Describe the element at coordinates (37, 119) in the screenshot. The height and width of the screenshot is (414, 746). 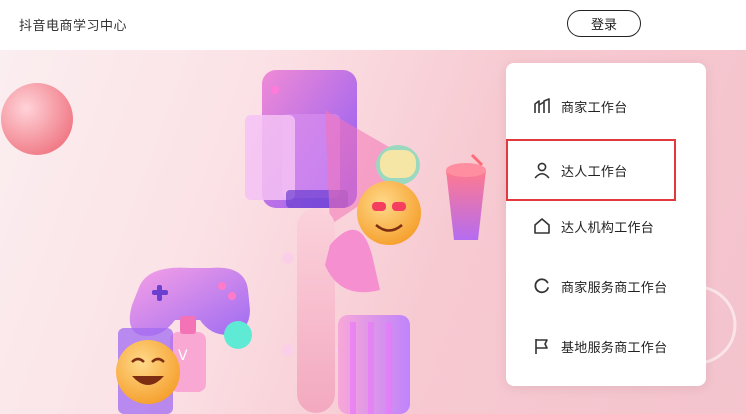
I see `pink-ball-decoration` at that location.